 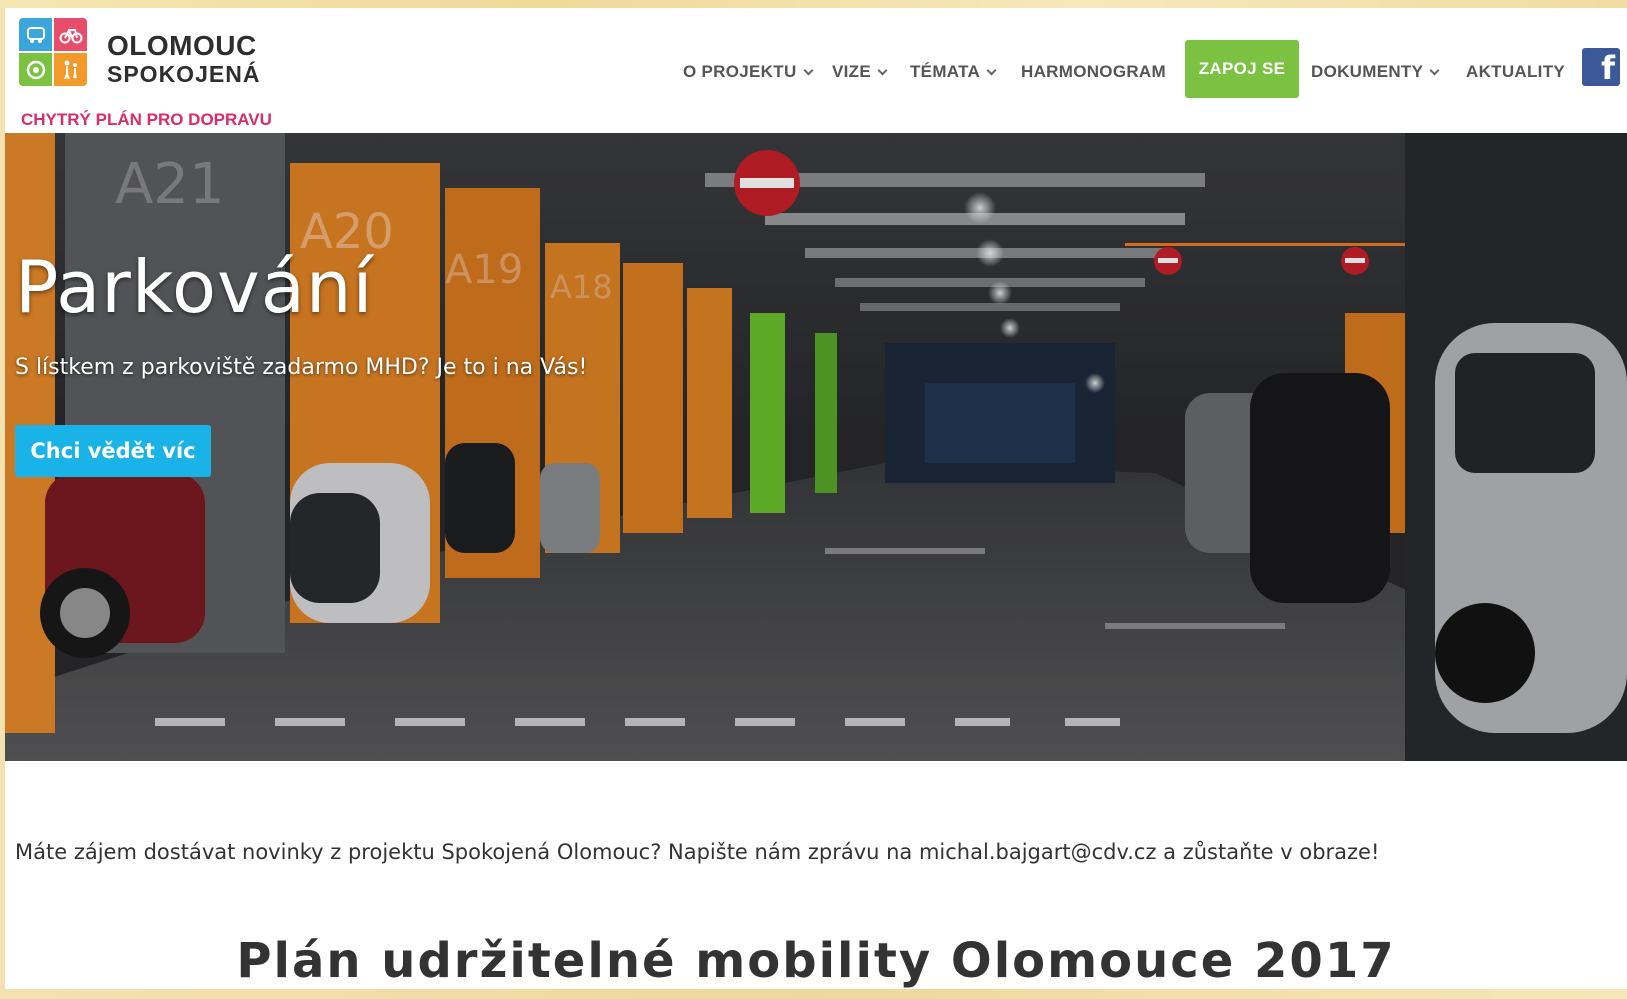 What do you see at coordinates (184, 74) in the screenshot?
I see `logo-subtitle: SPOKOJENÁ` at bounding box center [184, 74].